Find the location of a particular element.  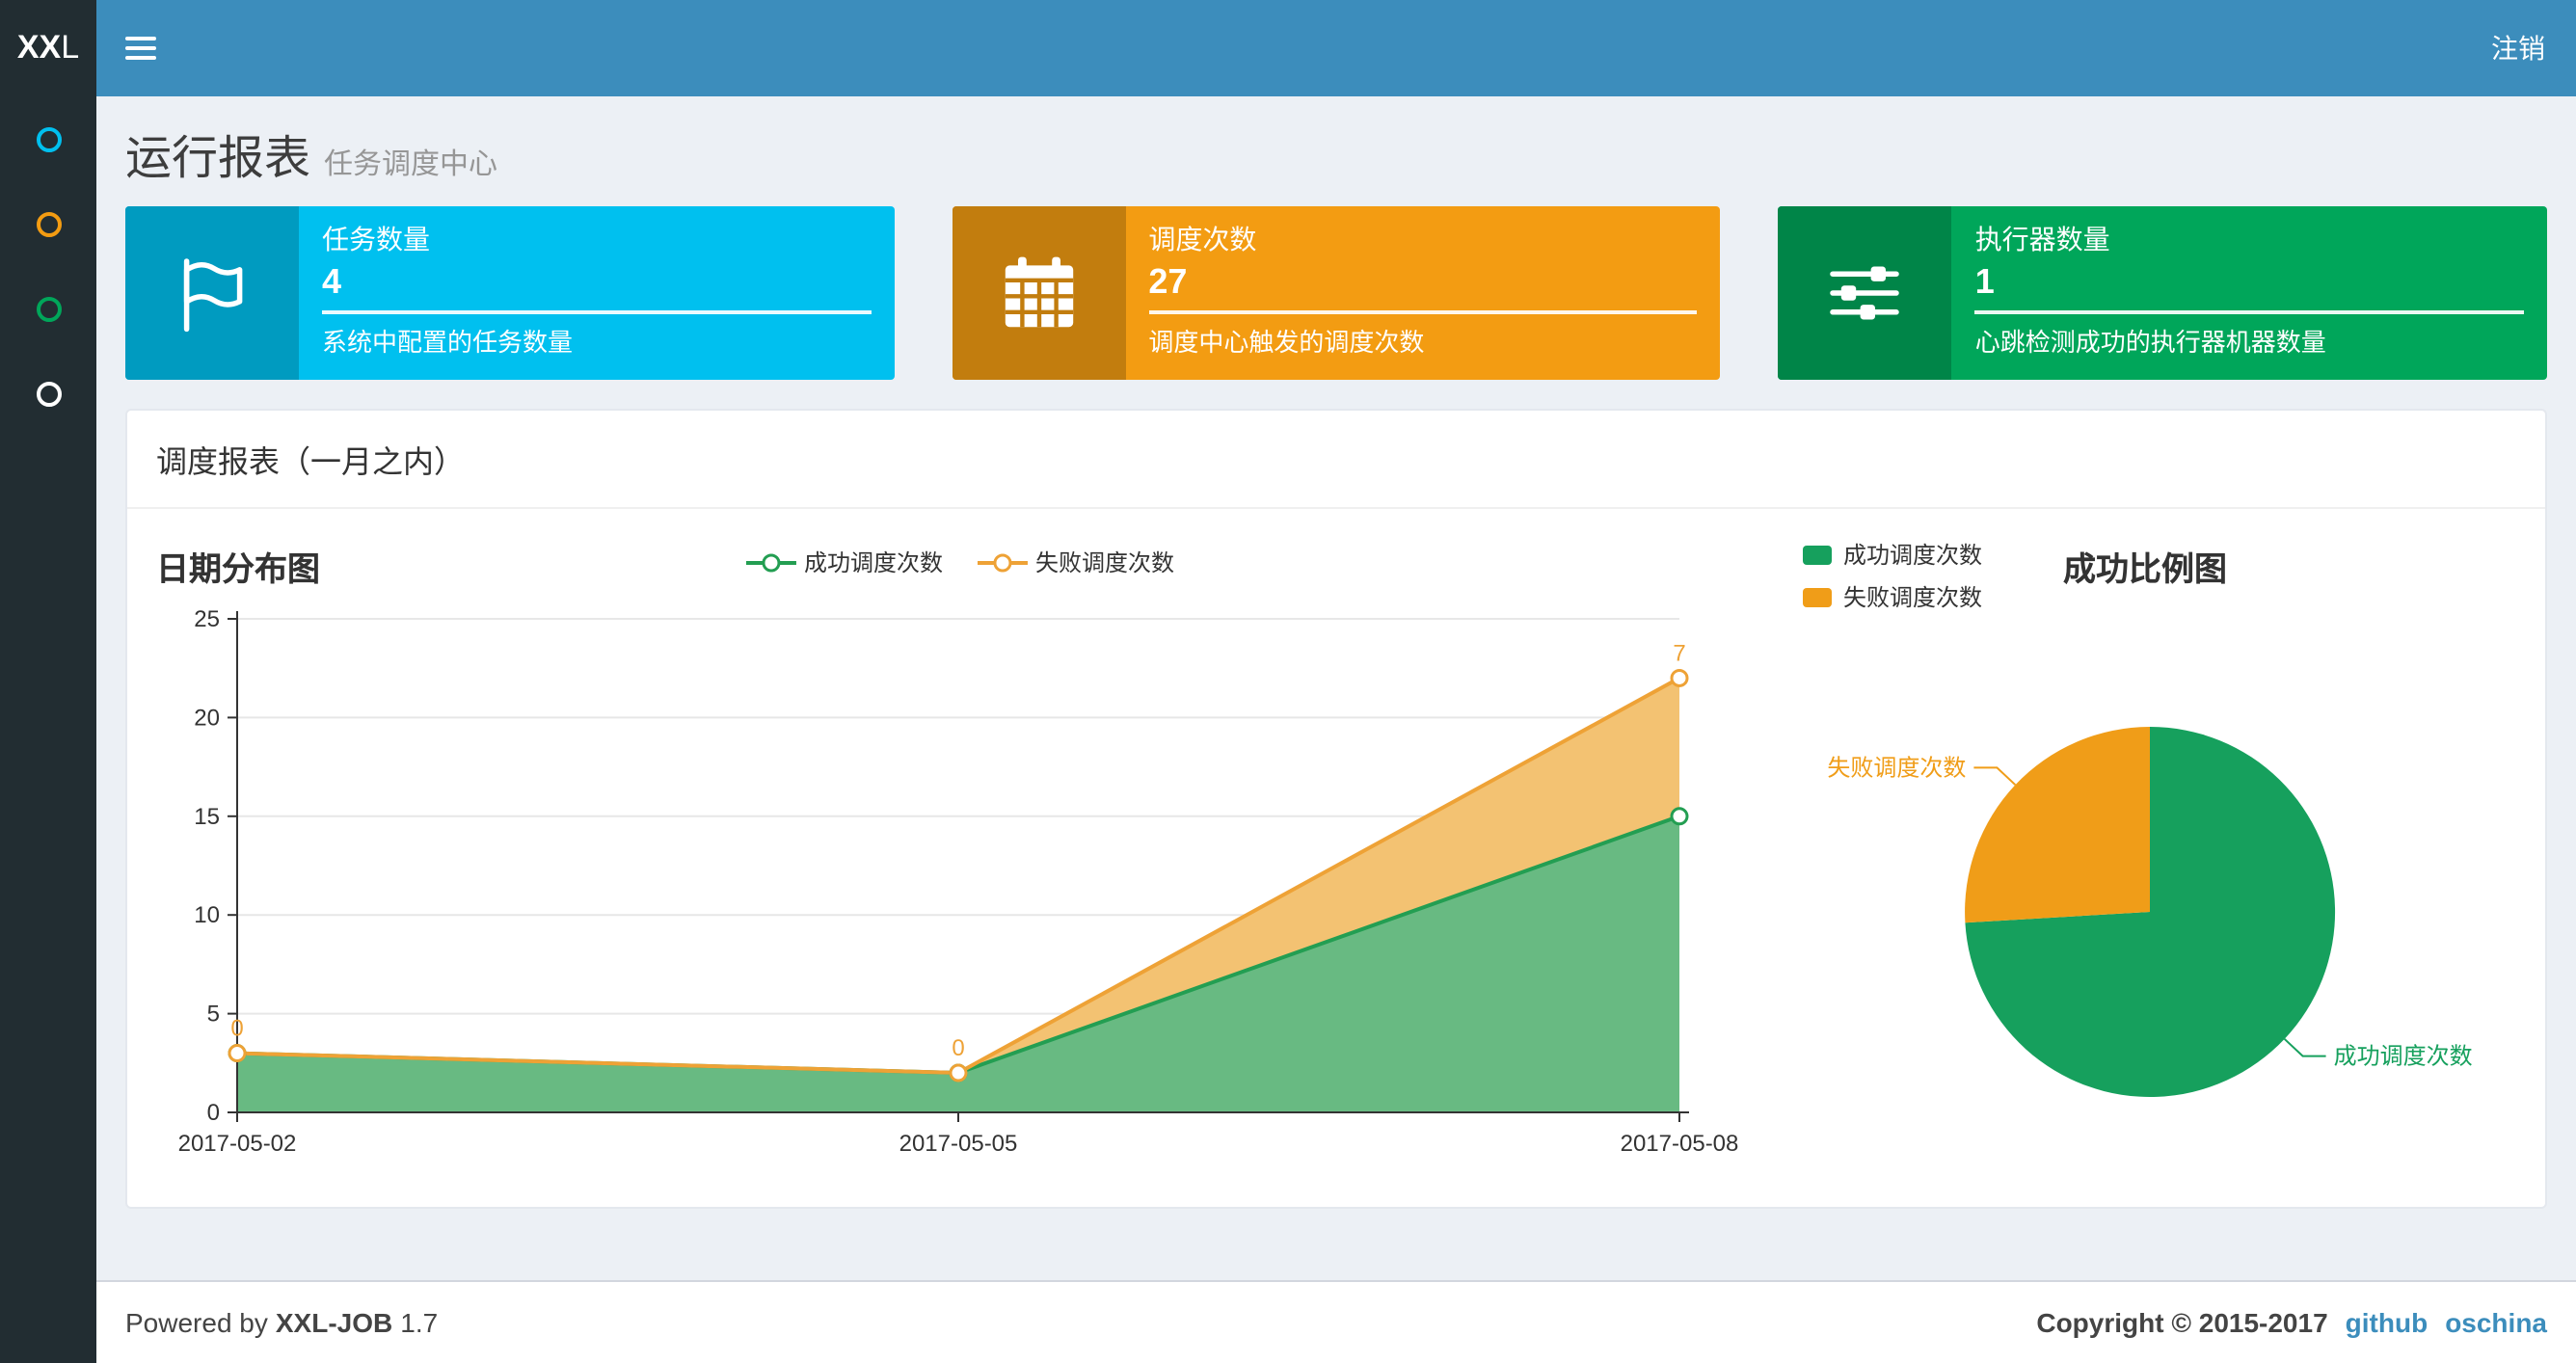

stat-card-content: 任务数量 4 系统中配置的任务数量 is located at coordinates (597, 293).